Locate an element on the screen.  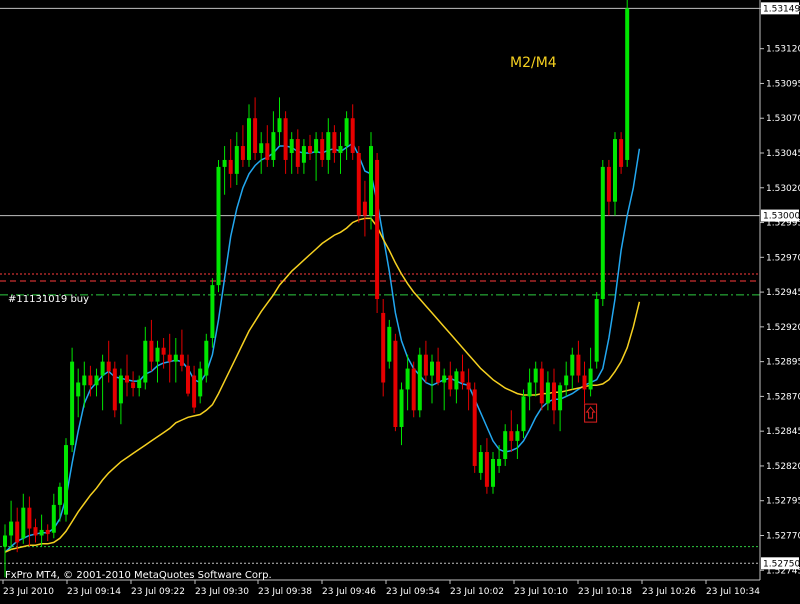
y-tick-label: 1.53020 is located at coordinates (783, 189).